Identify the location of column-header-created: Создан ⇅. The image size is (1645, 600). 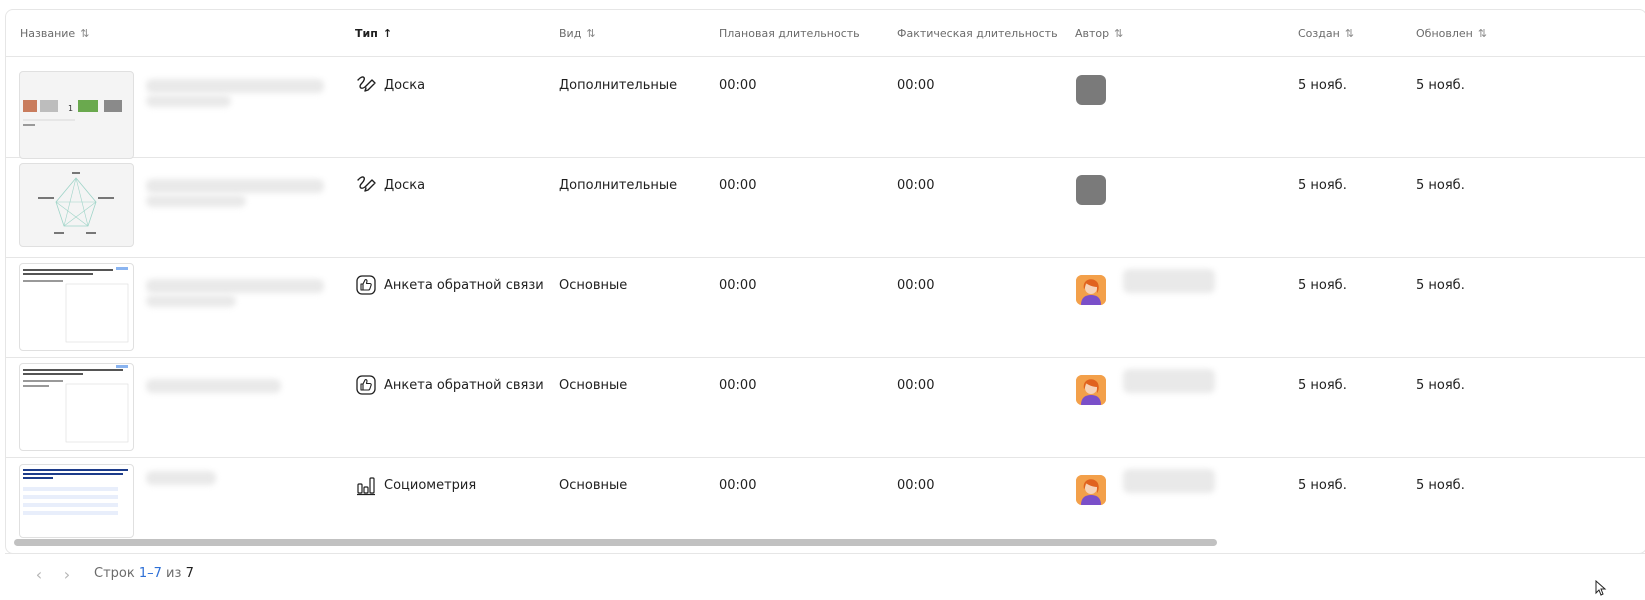
(1326, 33).